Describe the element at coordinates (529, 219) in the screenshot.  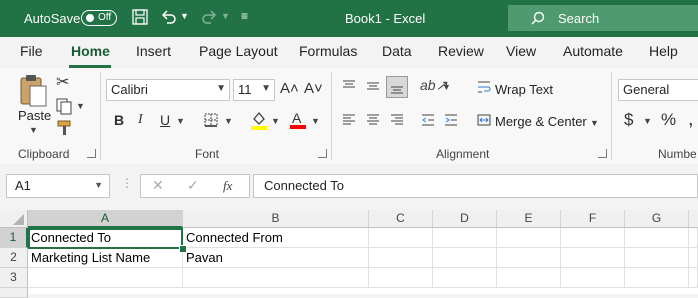
I see `column-header-e: E` at that location.